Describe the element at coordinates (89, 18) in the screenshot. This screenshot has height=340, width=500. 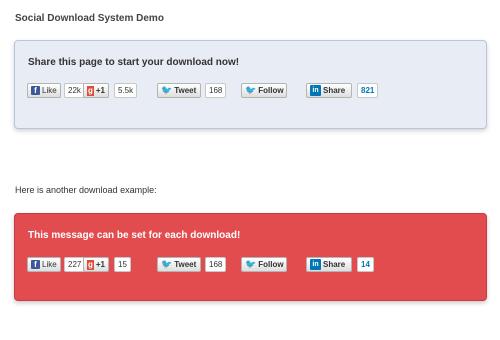
I see `page-title: Social Download System Demo` at that location.